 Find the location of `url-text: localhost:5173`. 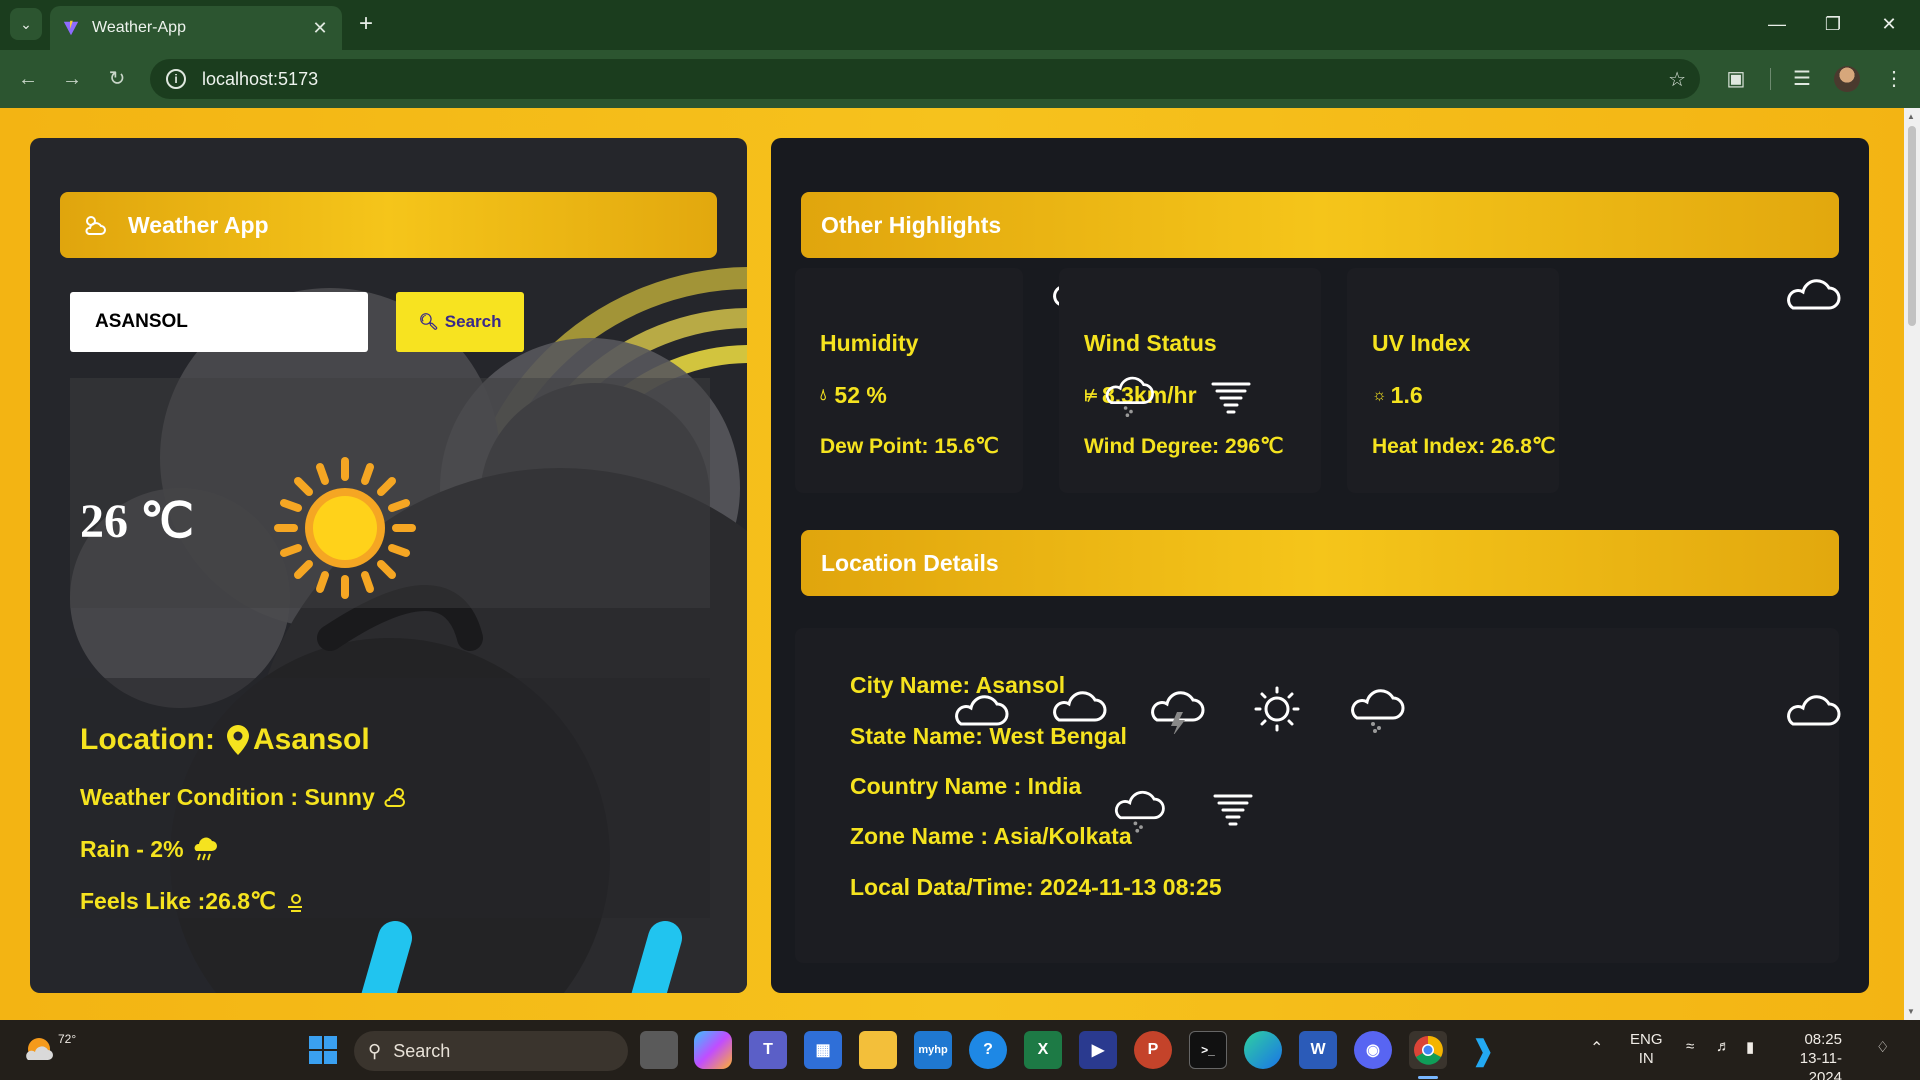

url-text: localhost:5173 is located at coordinates (260, 78).